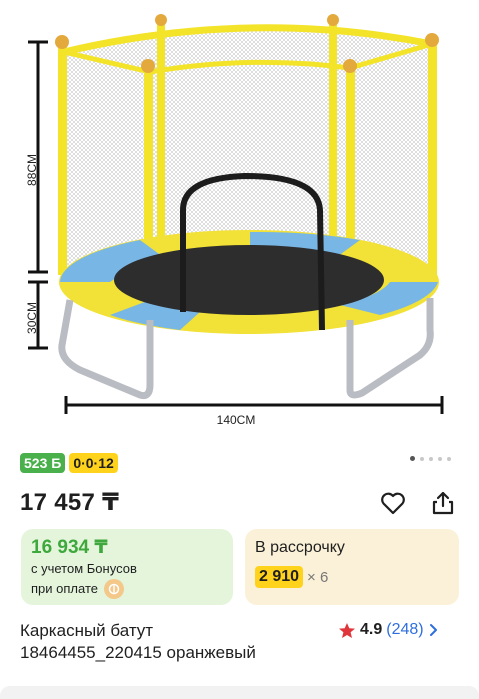 The height and width of the screenshot is (699, 479). Describe the element at coordinates (236, 420) in the screenshot. I see `dim-width-label: 140CM` at that location.